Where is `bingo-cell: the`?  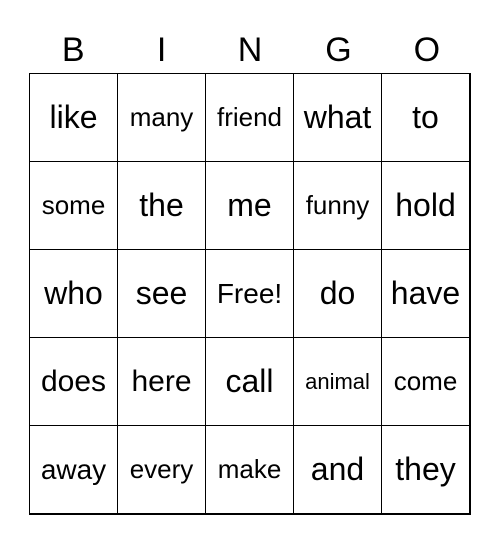
bingo-cell: the is located at coordinates (161, 205).